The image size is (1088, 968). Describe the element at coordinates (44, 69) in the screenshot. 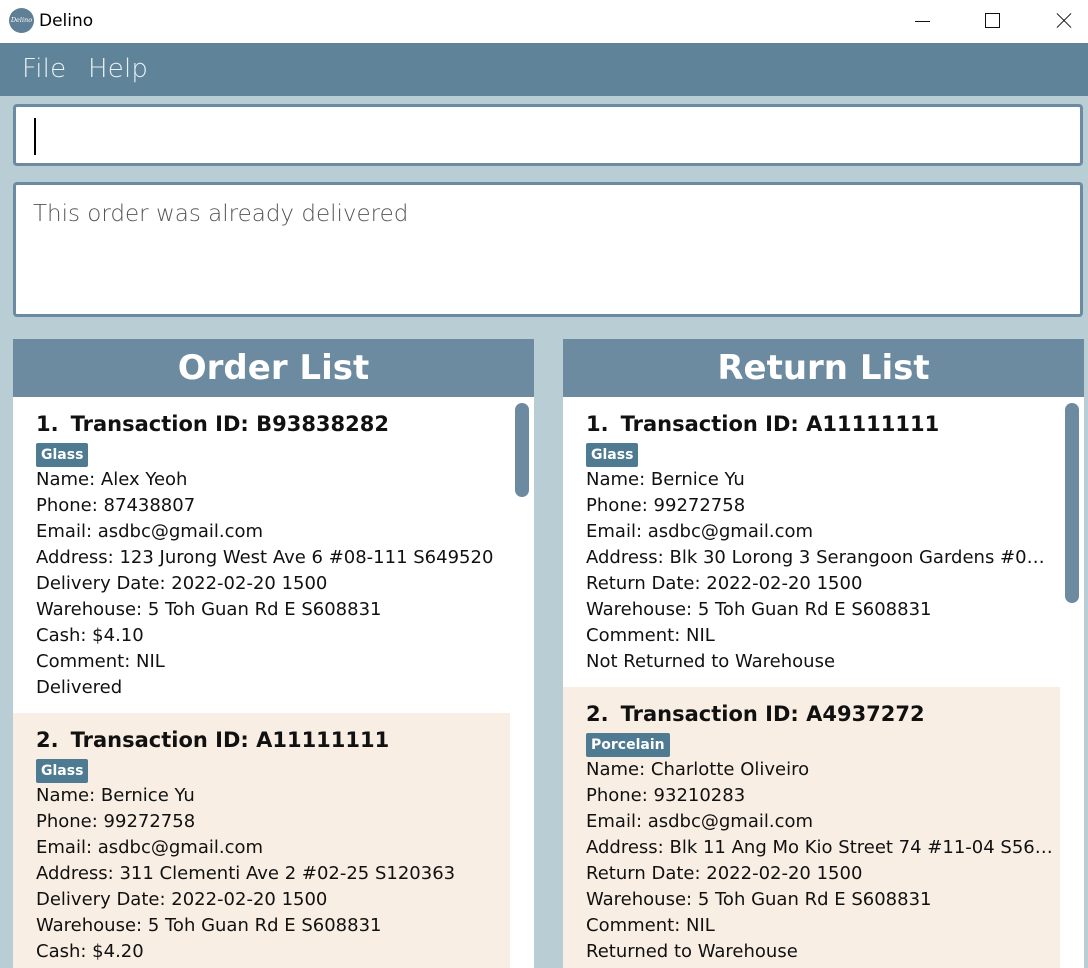

I see `menu-file: File` at that location.